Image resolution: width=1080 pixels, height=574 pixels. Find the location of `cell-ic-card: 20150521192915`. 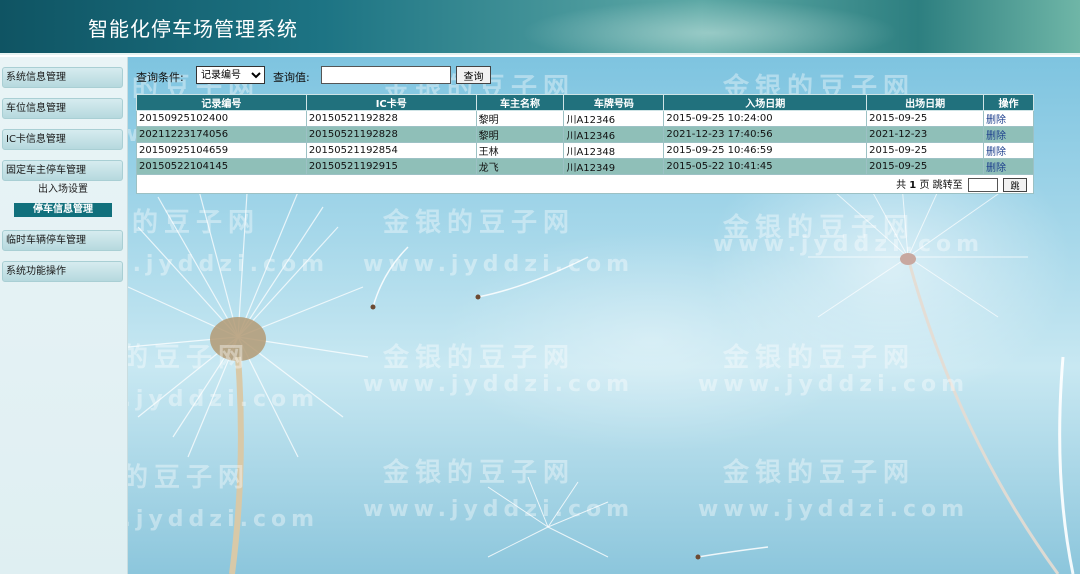

cell-ic-card: 20150521192915 is located at coordinates (391, 166).